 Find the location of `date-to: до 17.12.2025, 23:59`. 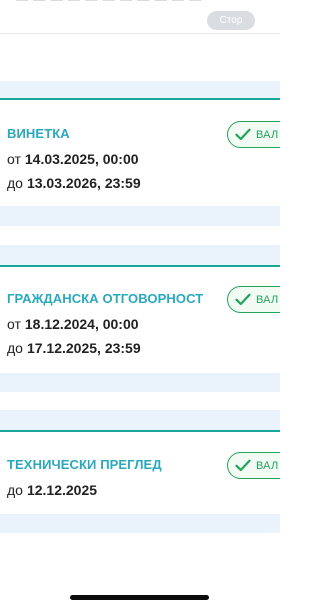

date-to: до 17.12.2025, 23:59 is located at coordinates (74, 348).